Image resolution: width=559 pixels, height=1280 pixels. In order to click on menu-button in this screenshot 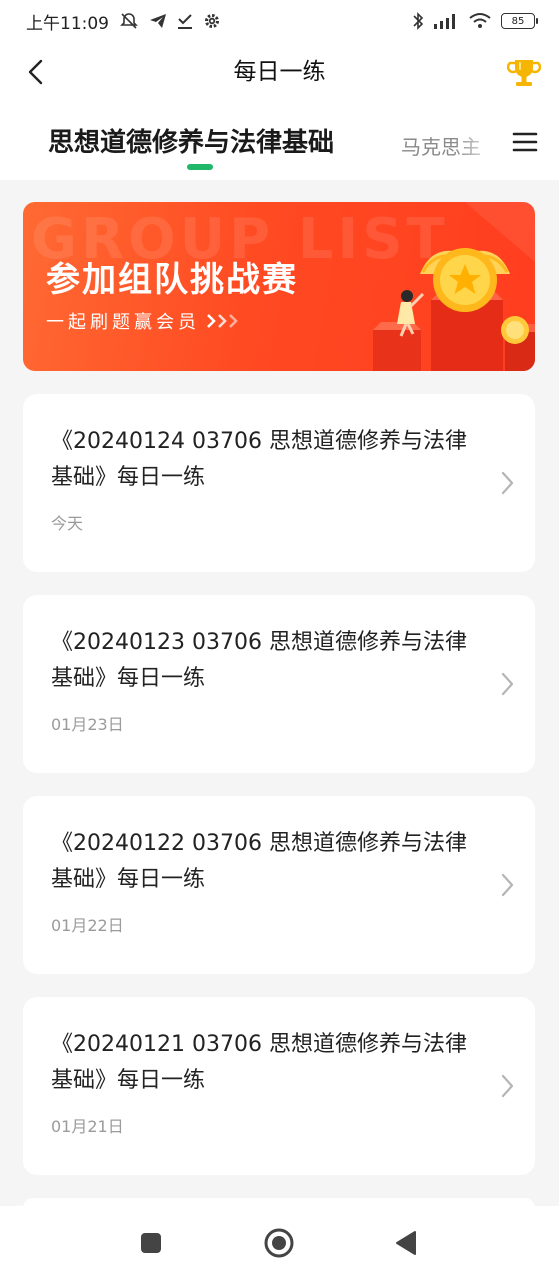, I will do `click(525, 142)`.